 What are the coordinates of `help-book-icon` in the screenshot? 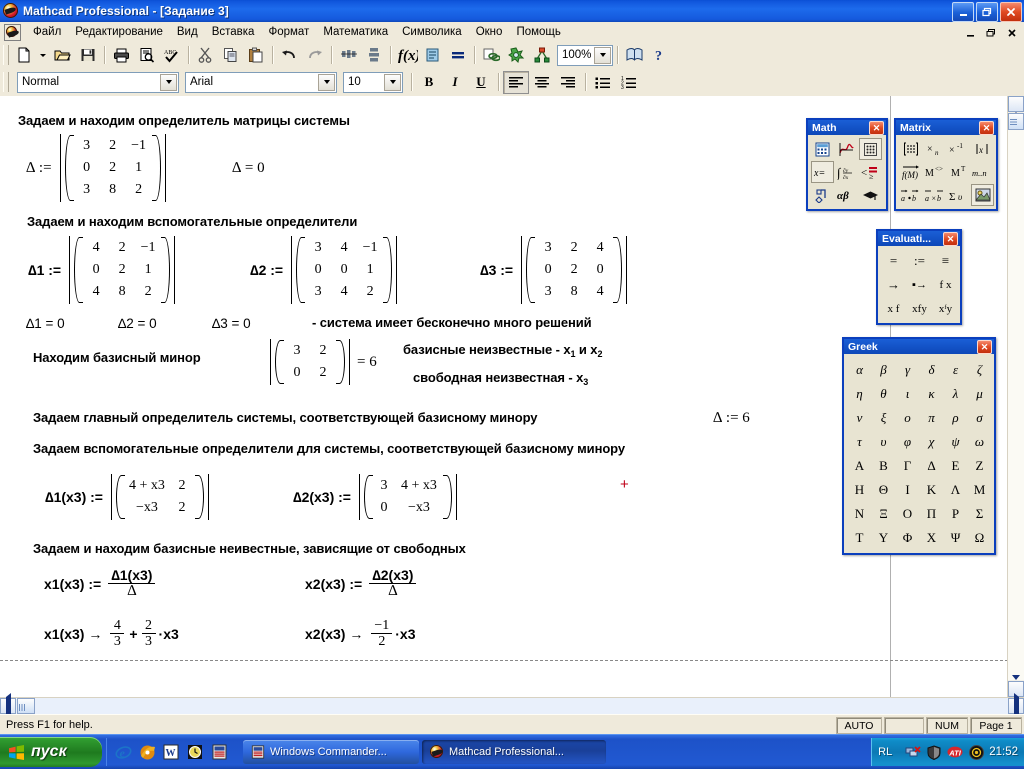 It's located at (634, 55).